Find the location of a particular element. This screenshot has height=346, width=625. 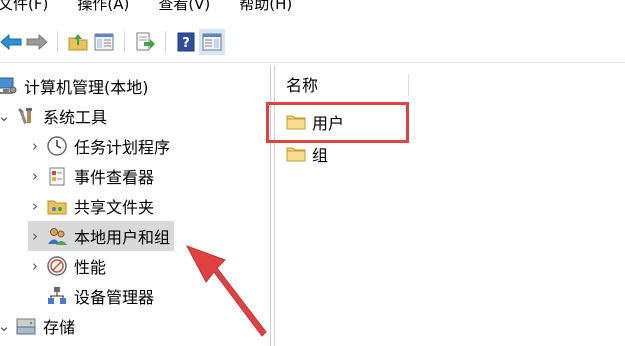

annotation-arrow is located at coordinates (226, 291).